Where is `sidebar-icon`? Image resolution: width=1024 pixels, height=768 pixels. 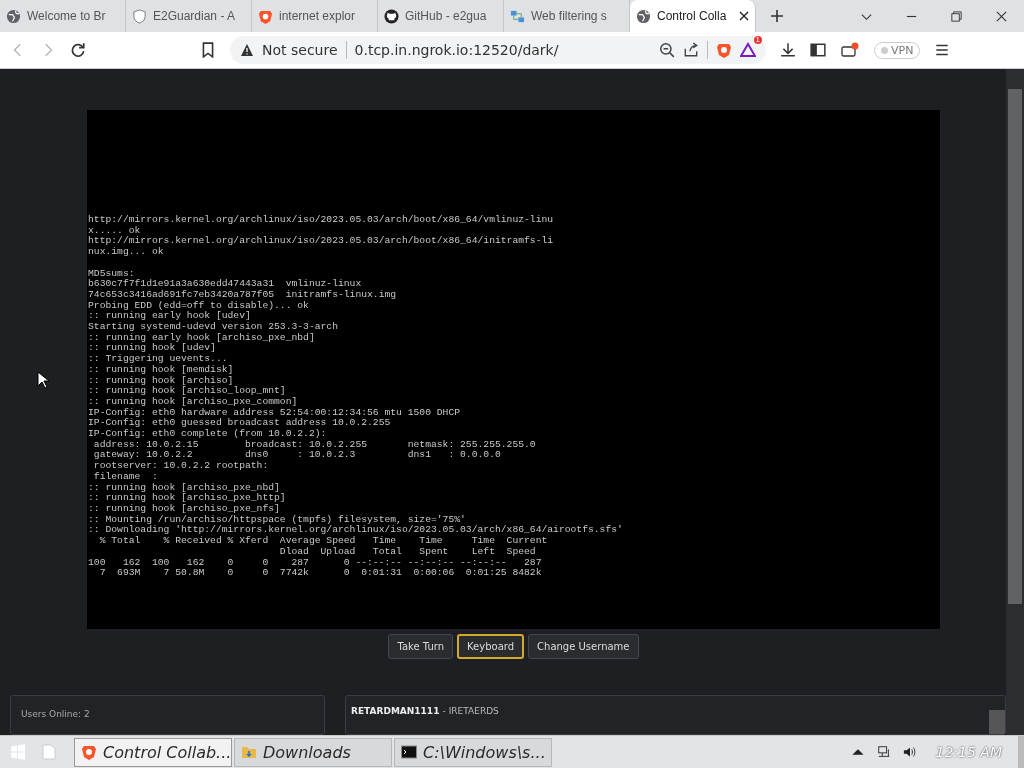
sidebar-icon is located at coordinates (818, 50).